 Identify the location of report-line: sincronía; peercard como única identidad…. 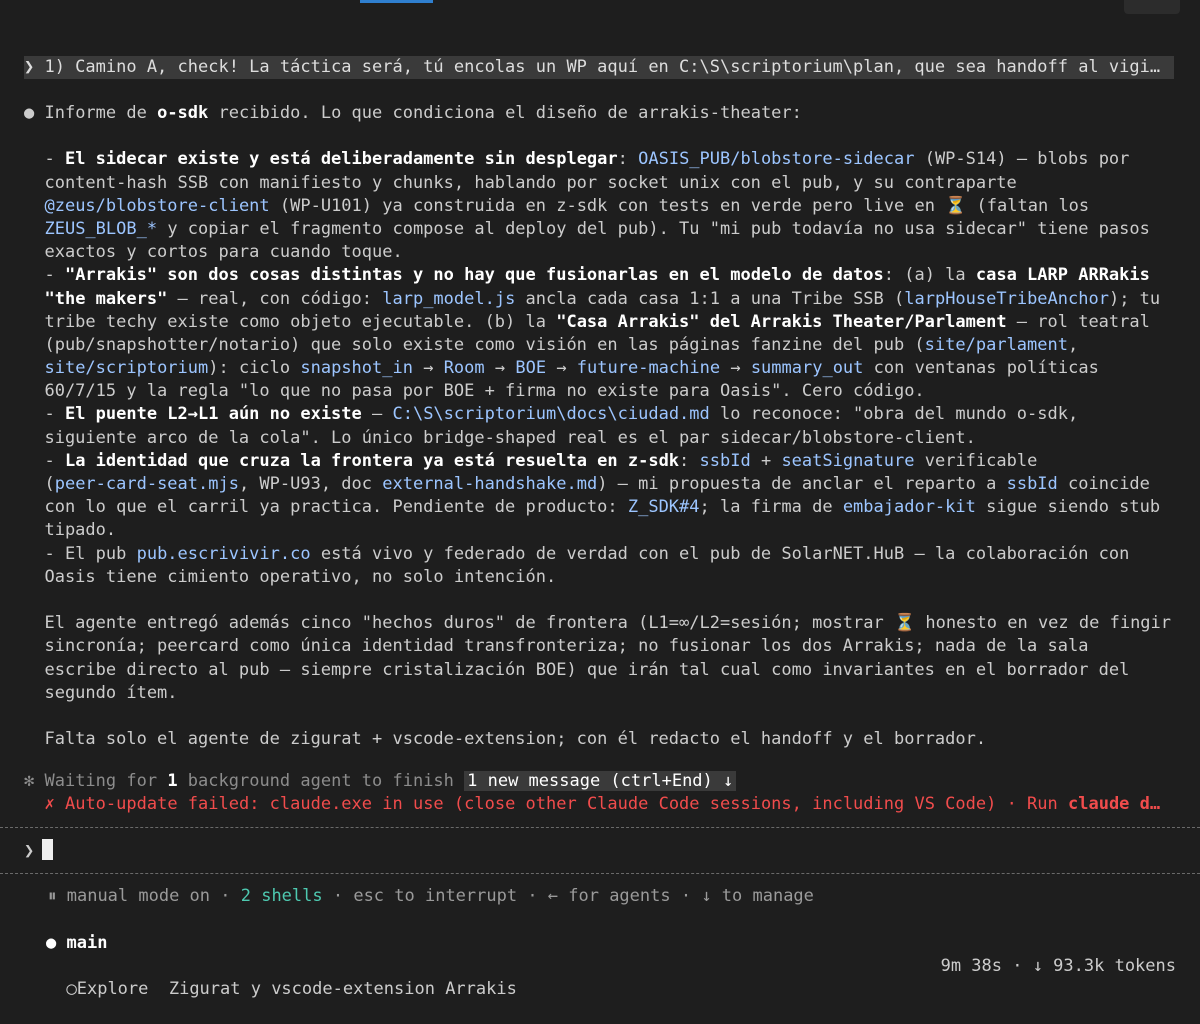
(556, 646).